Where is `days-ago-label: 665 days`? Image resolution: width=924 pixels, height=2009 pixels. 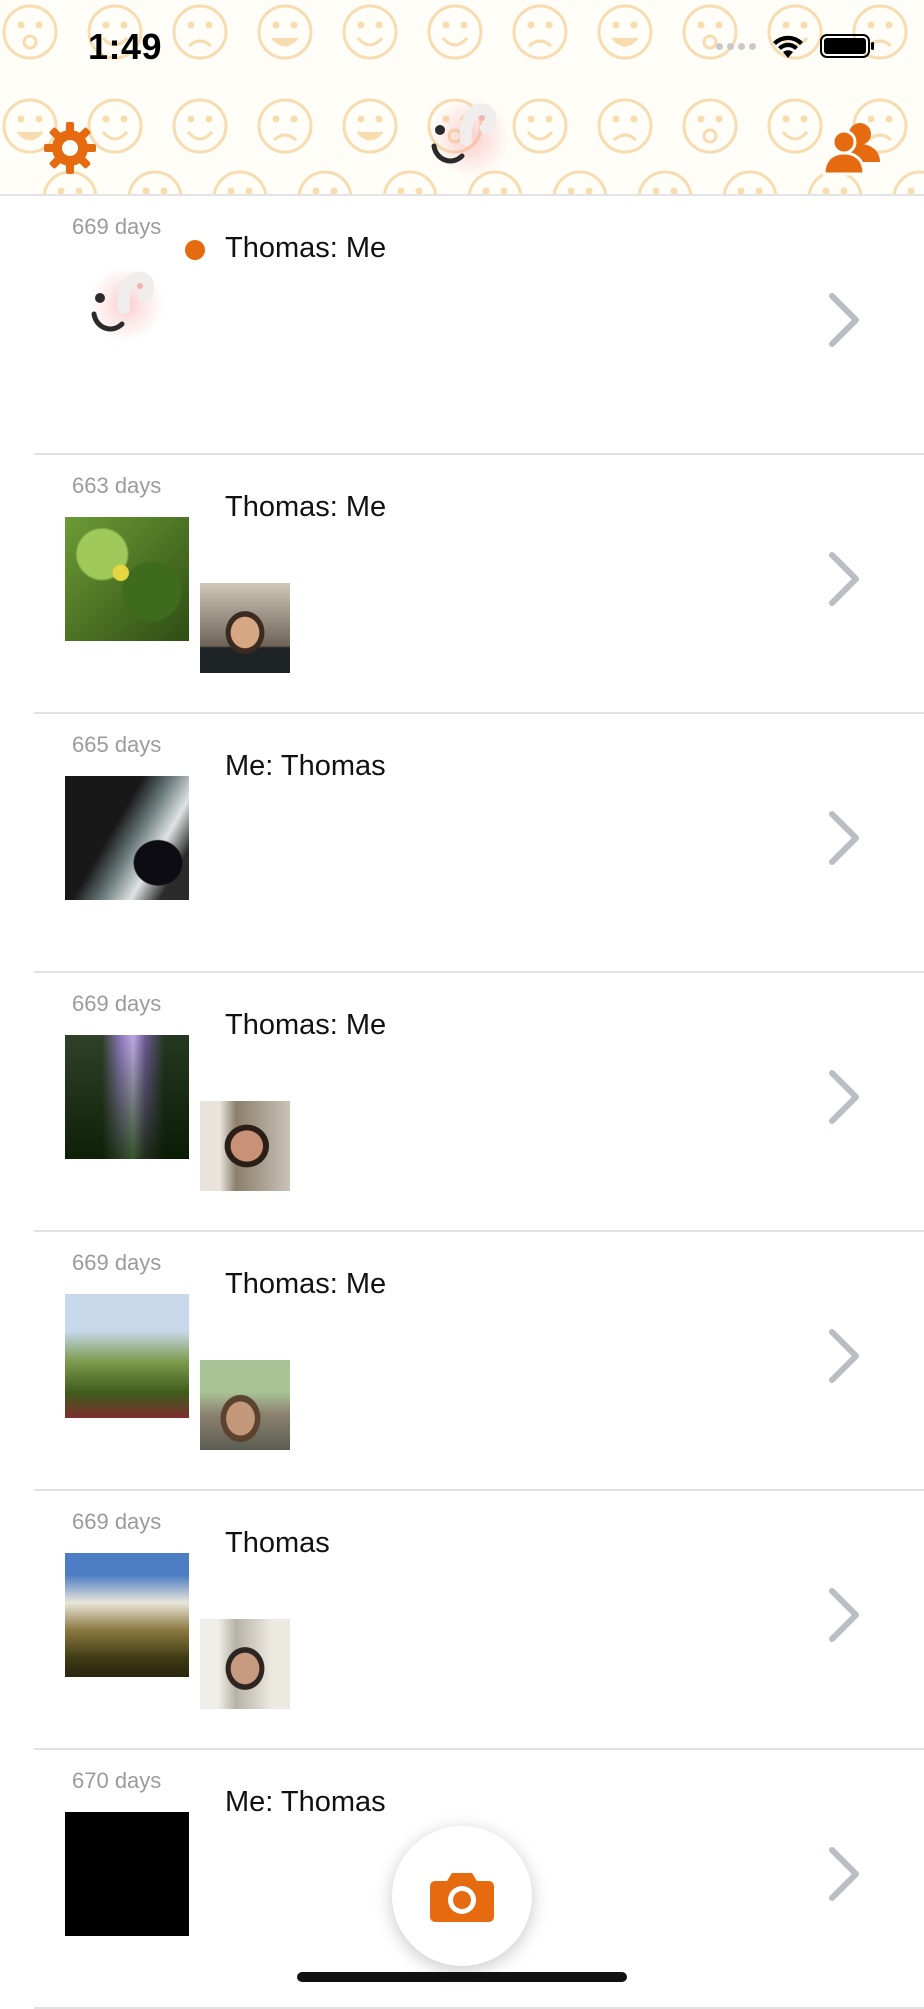 days-ago-label: 665 days is located at coordinates (117, 744).